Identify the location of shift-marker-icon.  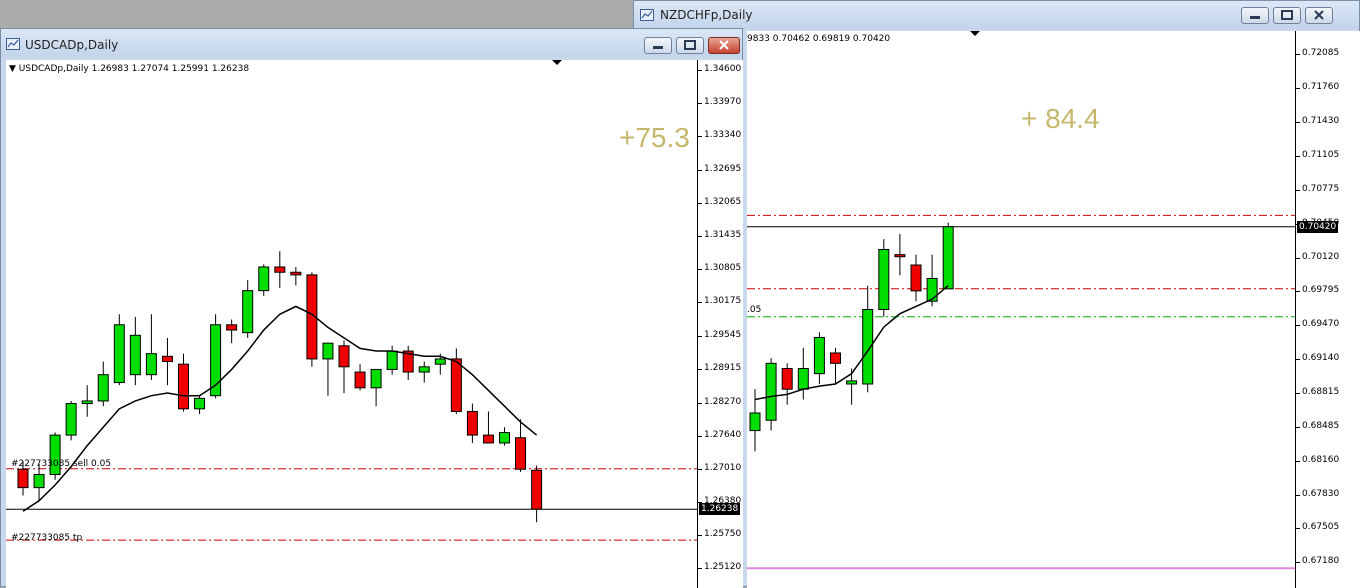
(975, 33).